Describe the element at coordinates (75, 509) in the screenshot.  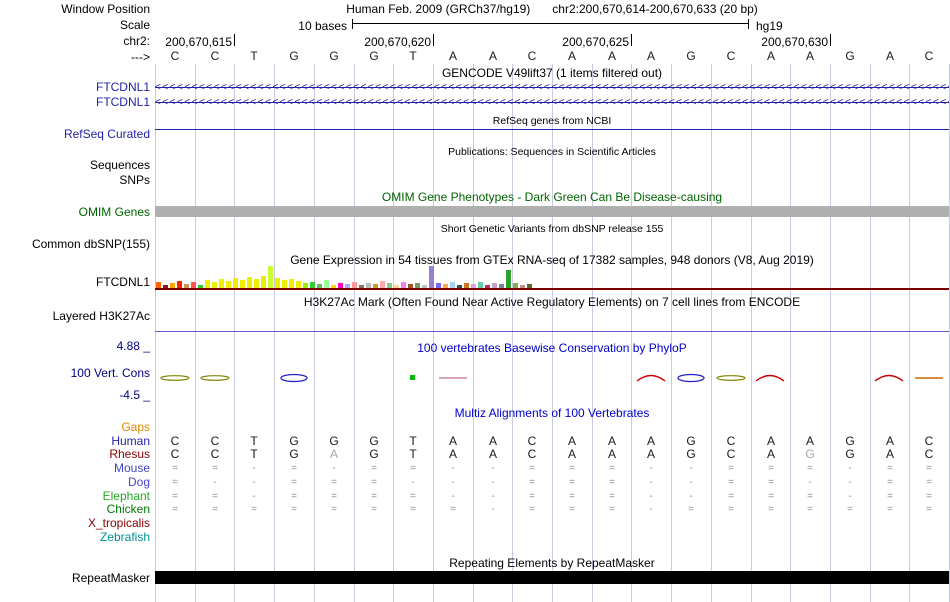
I see `species-label: Chicken` at that location.